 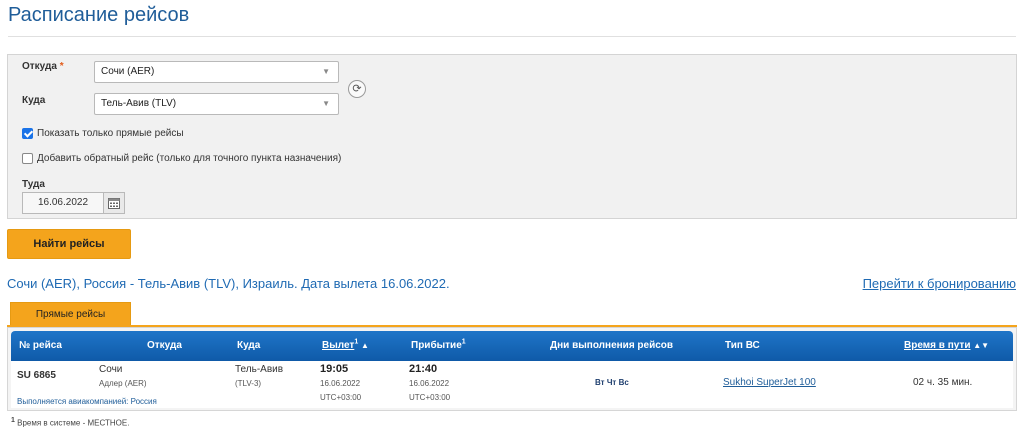 What do you see at coordinates (99, 15) in the screenshot?
I see `page-title: Расписание рейсов` at bounding box center [99, 15].